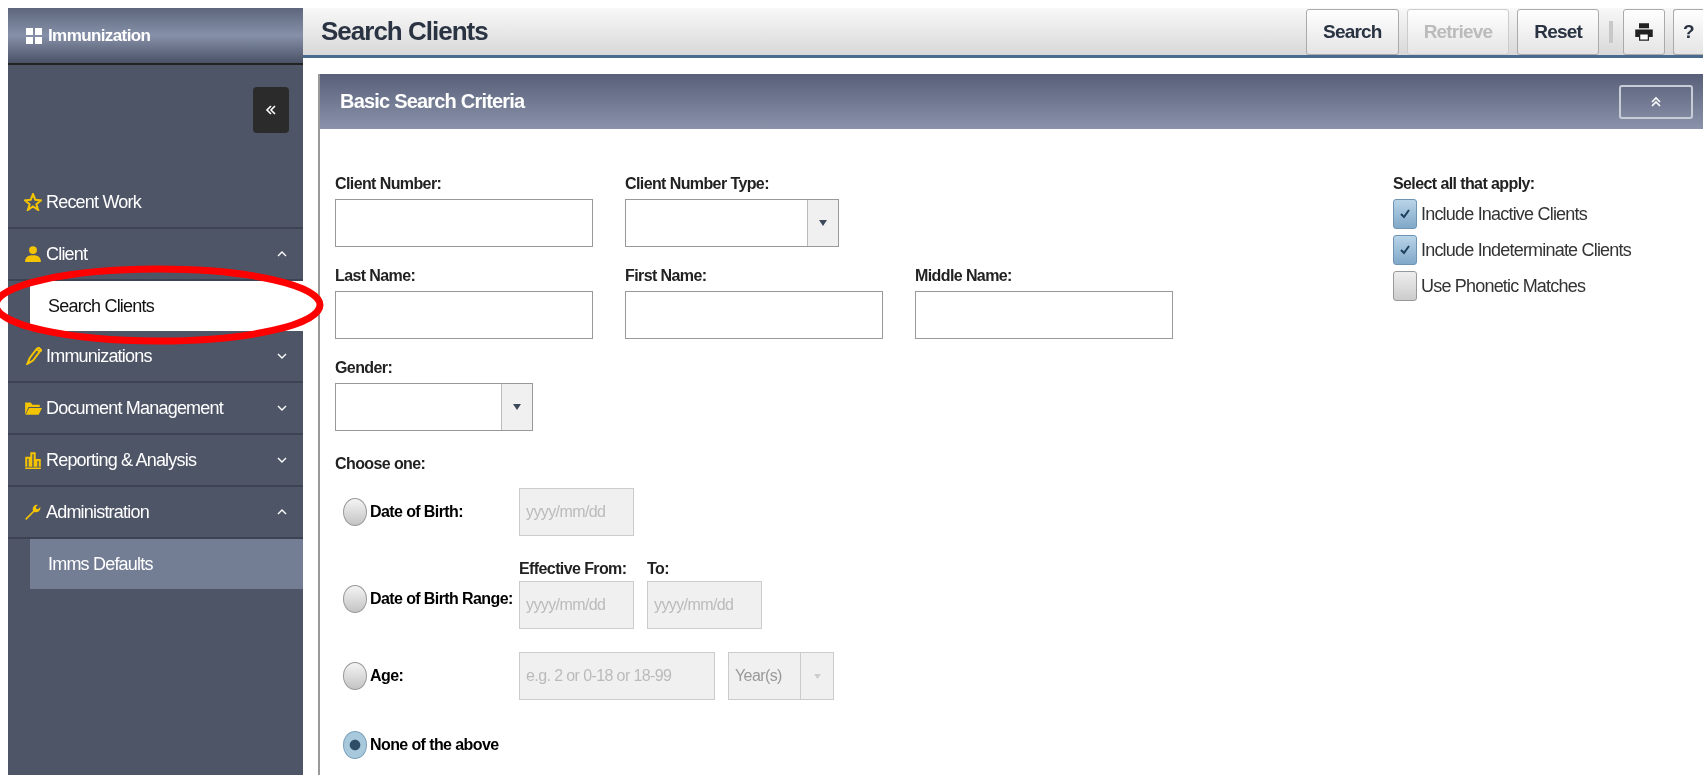 The image size is (1703, 775). What do you see at coordinates (697, 184) in the screenshot?
I see `field-label: Client Number Type:` at bounding box center [697, 184].